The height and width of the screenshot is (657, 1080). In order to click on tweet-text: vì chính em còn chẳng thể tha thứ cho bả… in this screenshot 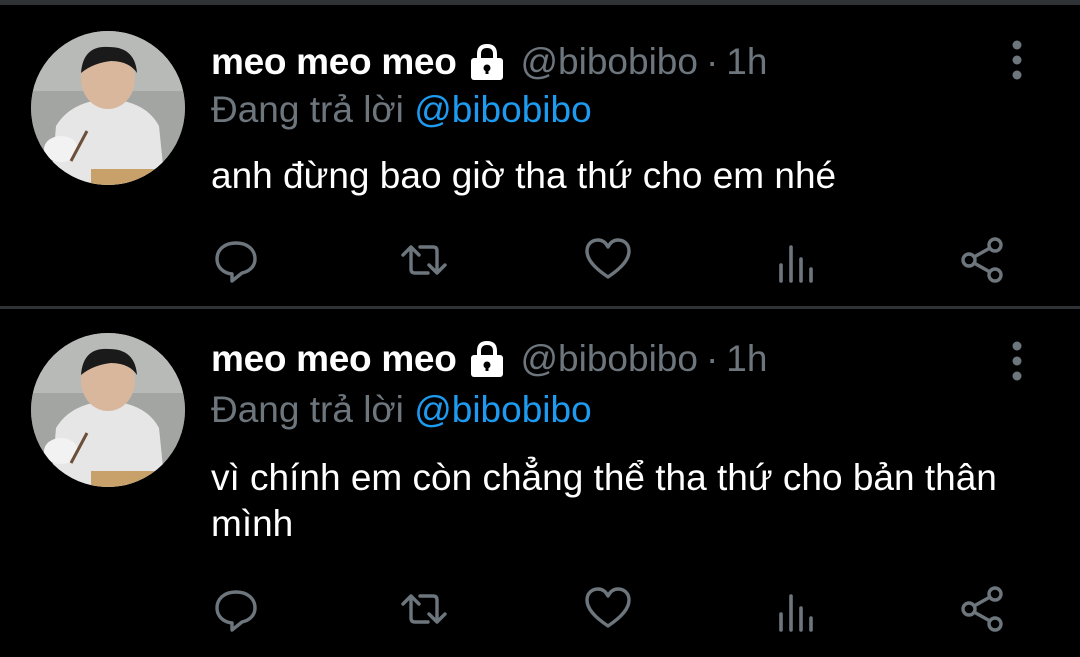, I will do `click(604, 500)`.